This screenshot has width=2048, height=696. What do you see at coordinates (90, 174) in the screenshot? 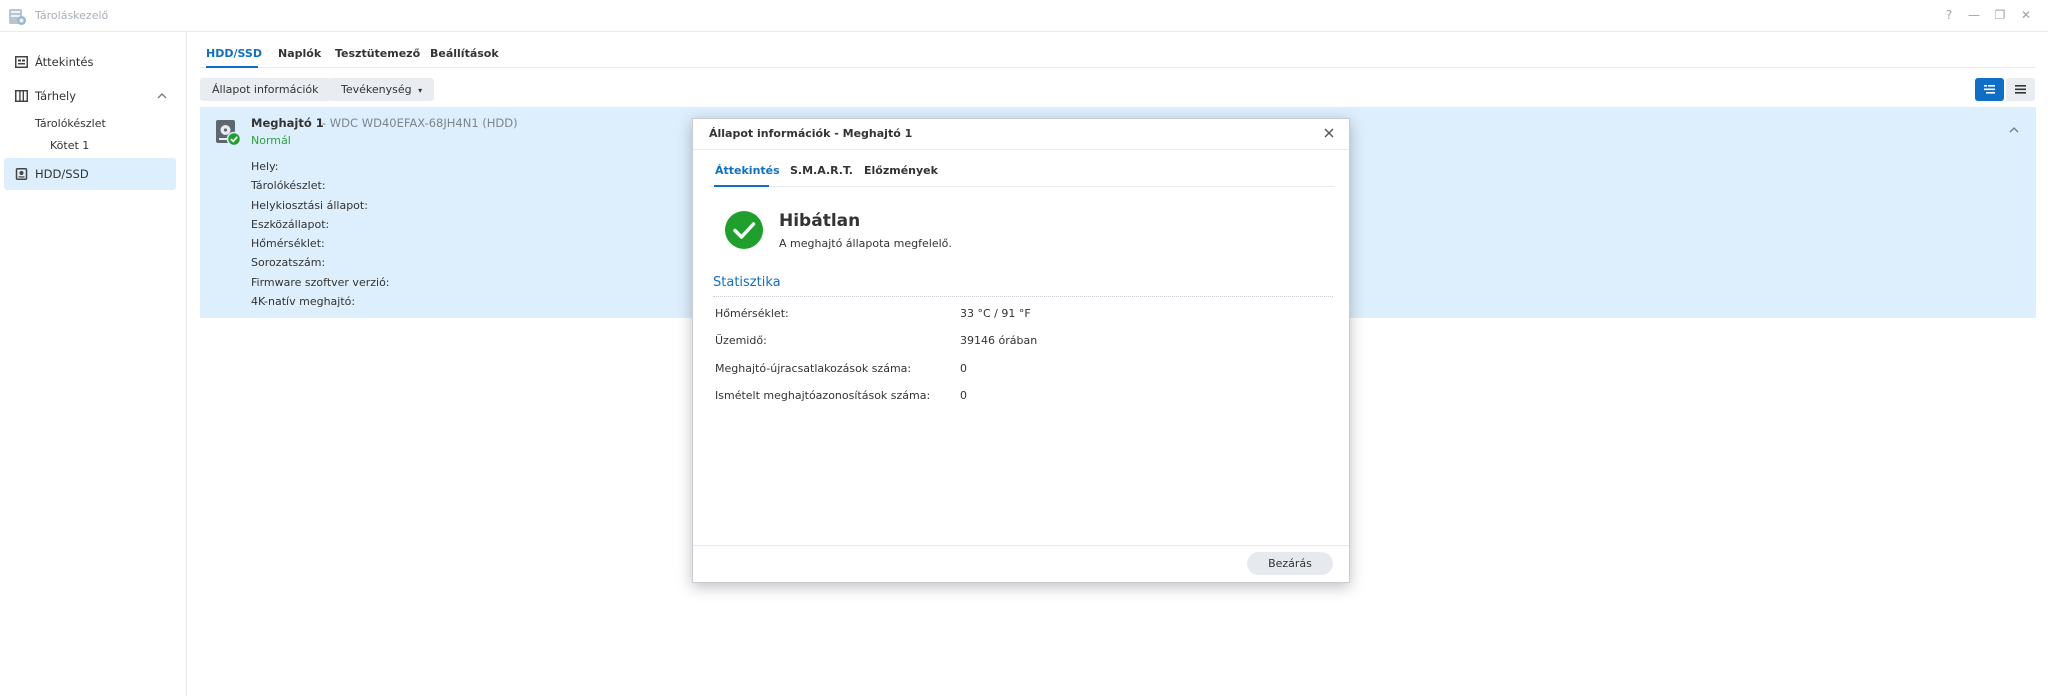
I see `sidebar-item-hdd-ssd: HDD/SSD` at bounding box center [90, 174].